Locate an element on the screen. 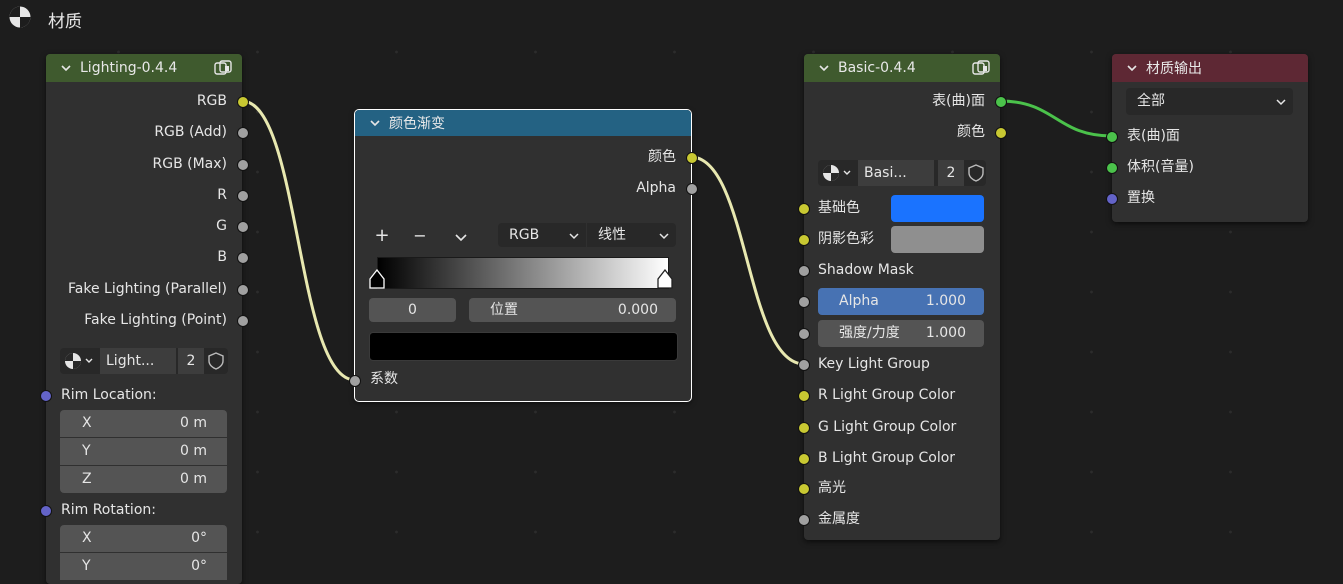 This screenshot has height=584, width=1343. socket-b-light-in is located at coordinates (804, 459).